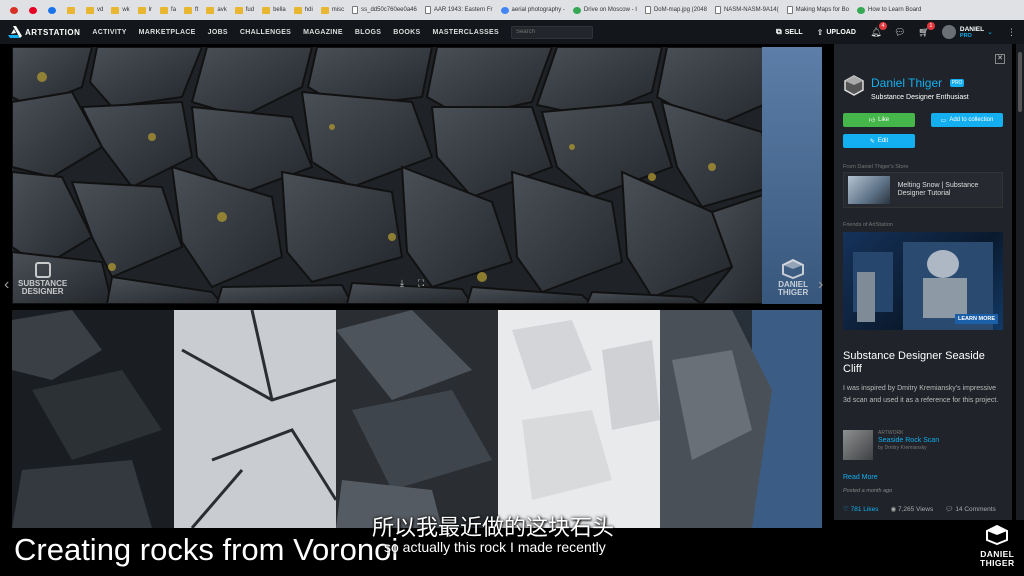  What do you see at coordinates (109, 32) in the screenshot?
I see `nav-activity: ACTIVITY` at bounding box center [109, 32].